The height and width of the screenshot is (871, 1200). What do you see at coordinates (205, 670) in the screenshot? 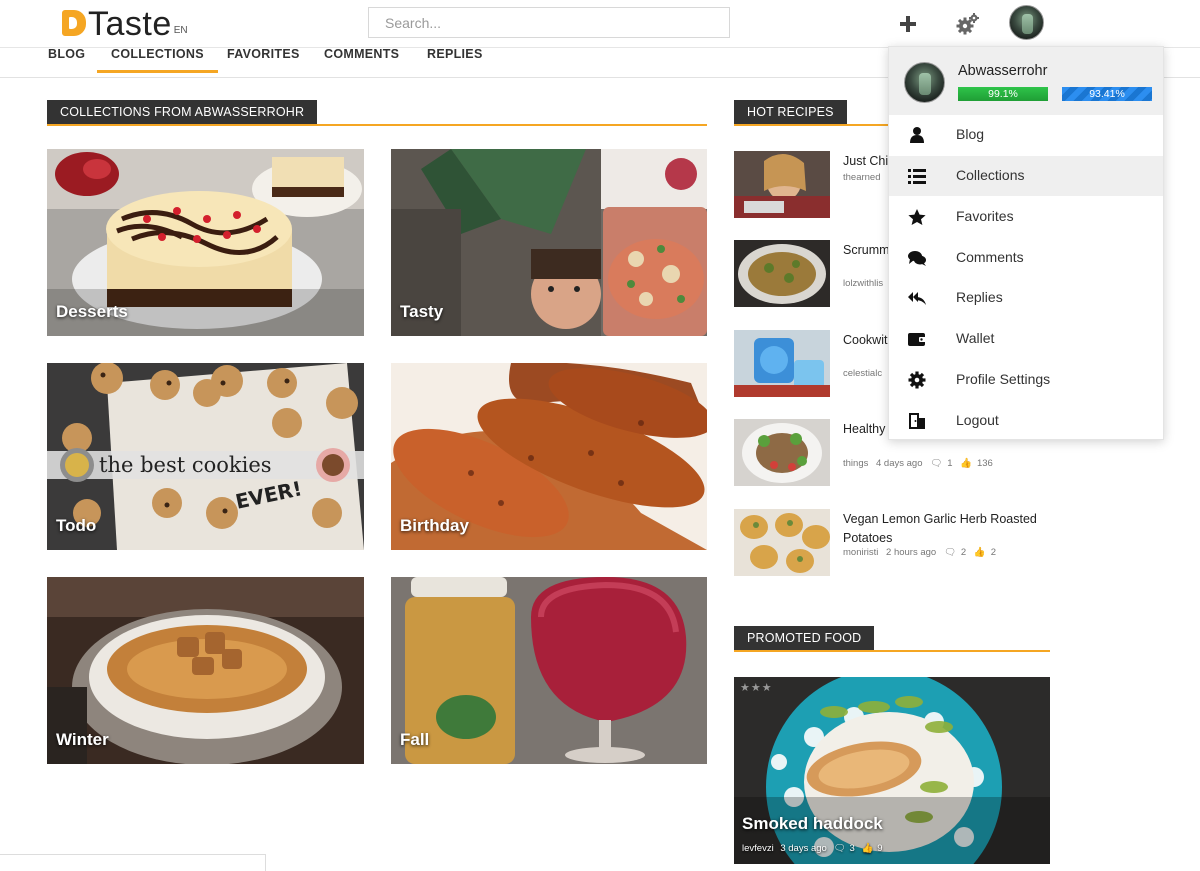
I see `collection-card-winter: Winter` at bounding box center [205, 670].